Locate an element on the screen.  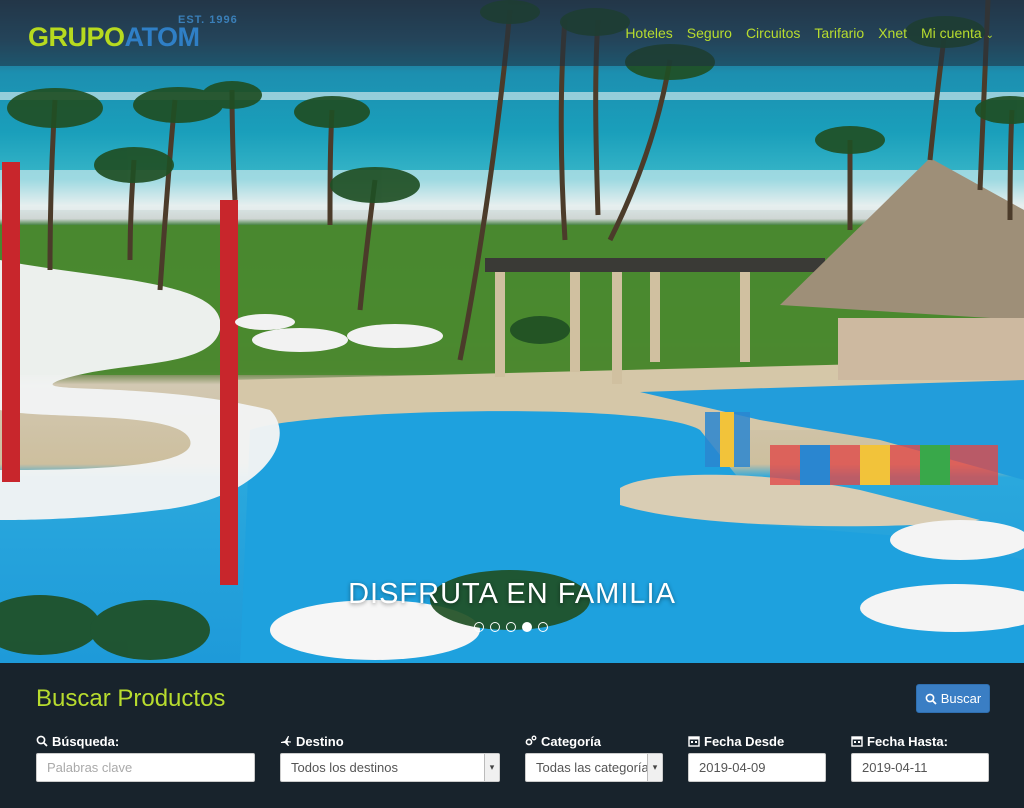
date-to-input: 2019-04-11 is located at coordinates (920, 767).